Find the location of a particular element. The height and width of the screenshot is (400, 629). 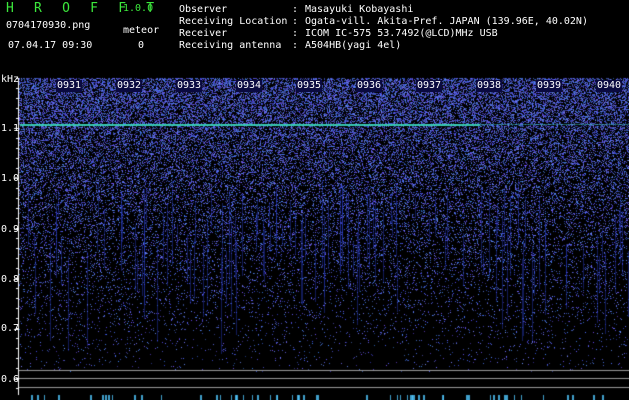

x-tick-label: 0934 is located at coordinates (249, 86).